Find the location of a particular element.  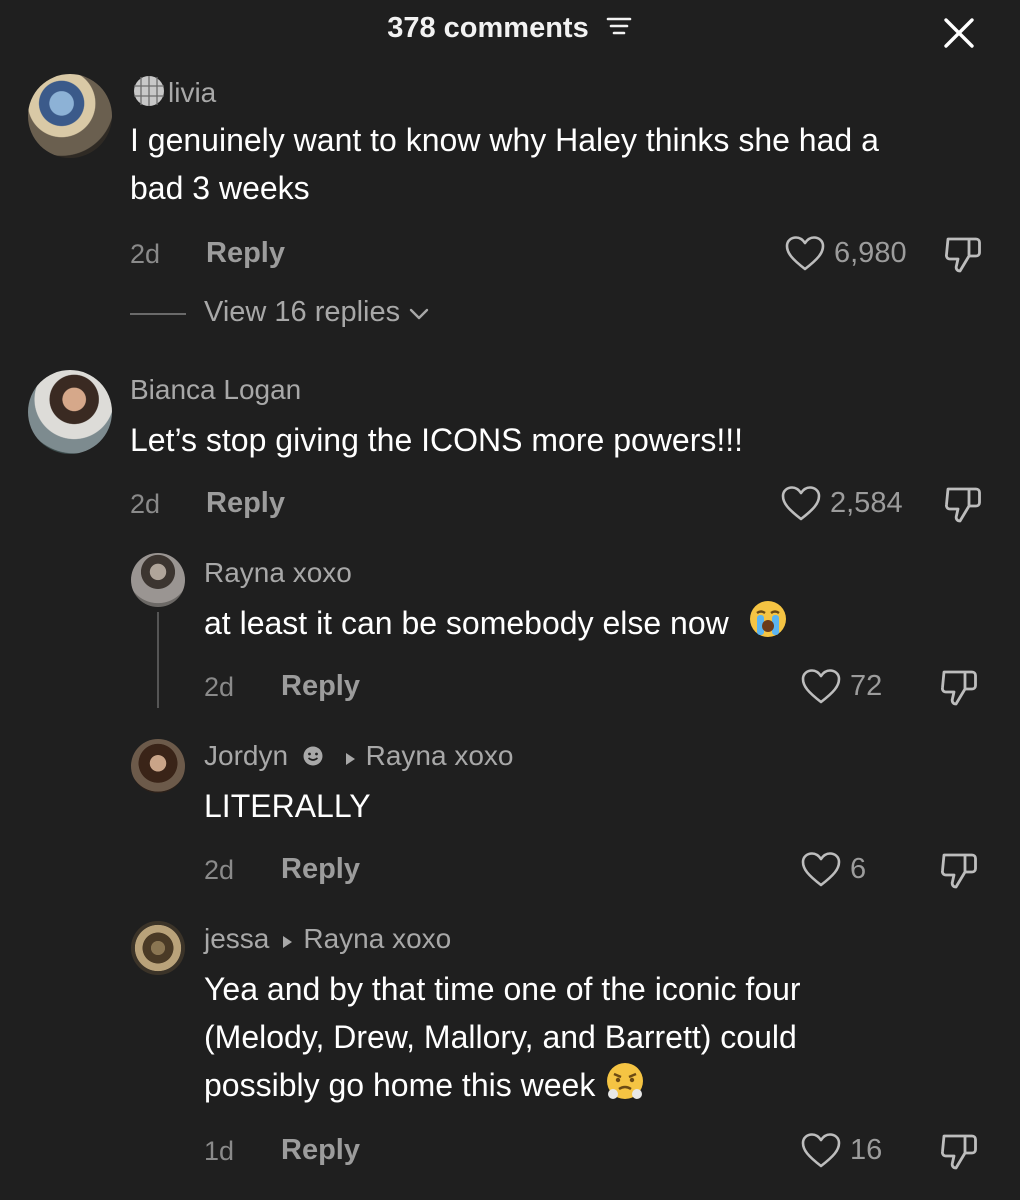

reply-username: Jordyn Rayna xoxo is located at coordinates (358, 757).